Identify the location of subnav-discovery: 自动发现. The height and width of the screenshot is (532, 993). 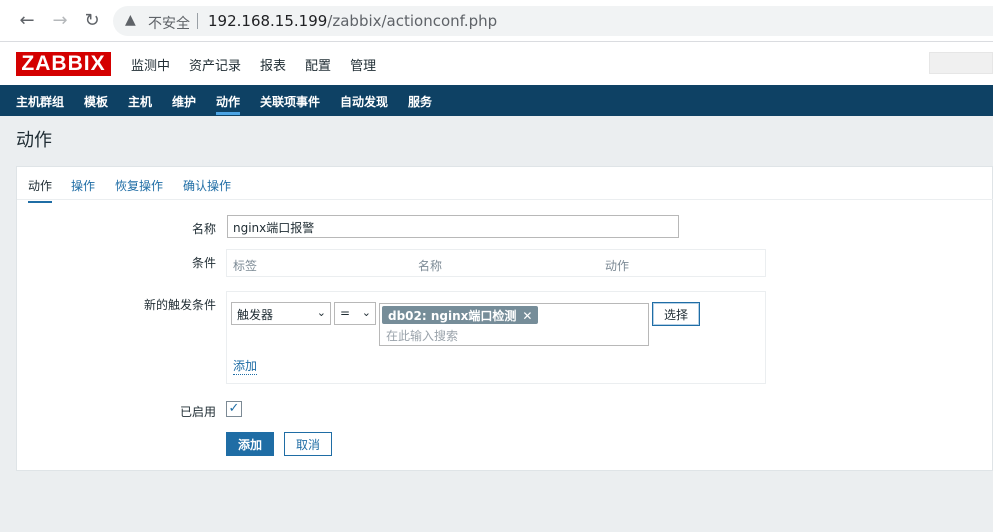
(364, 101).